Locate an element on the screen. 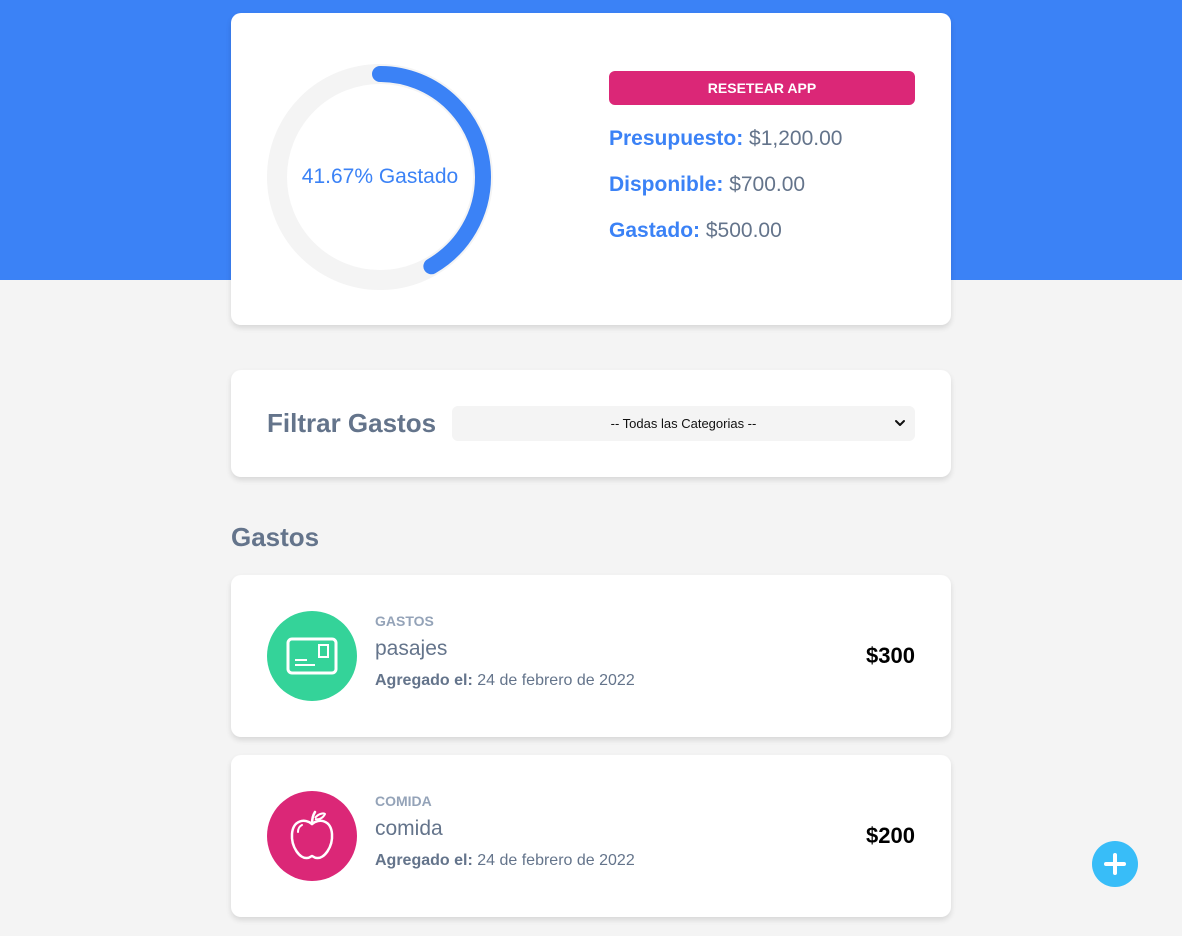 This screenshot has width=1182, height=936. disponible-label: Disponible: is located at coordinates (666, 184).